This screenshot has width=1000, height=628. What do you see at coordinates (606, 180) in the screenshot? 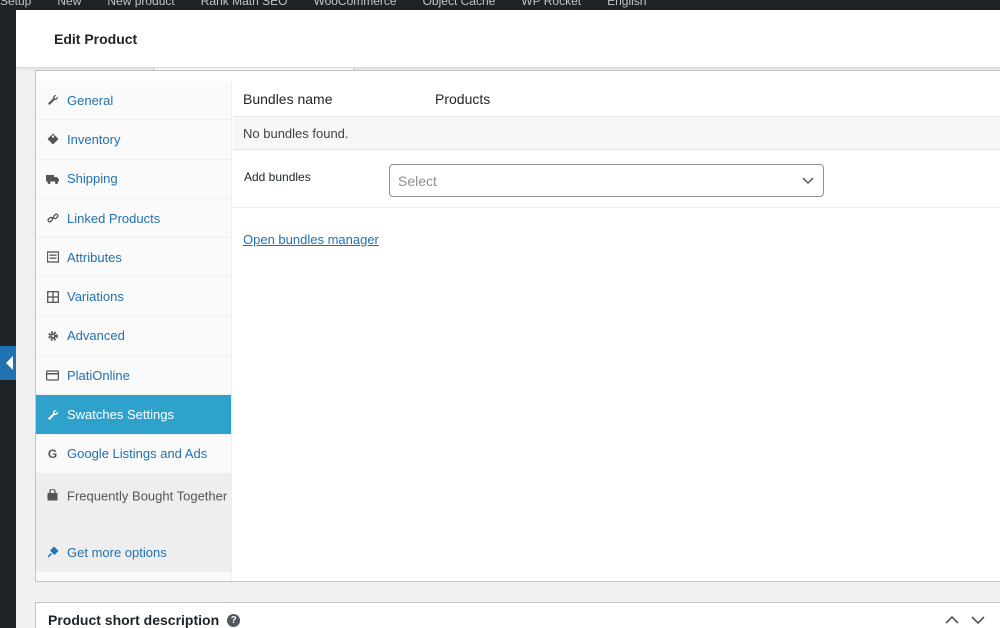
I see `add-bundles-select: Select` at bounding box center [606, 180].